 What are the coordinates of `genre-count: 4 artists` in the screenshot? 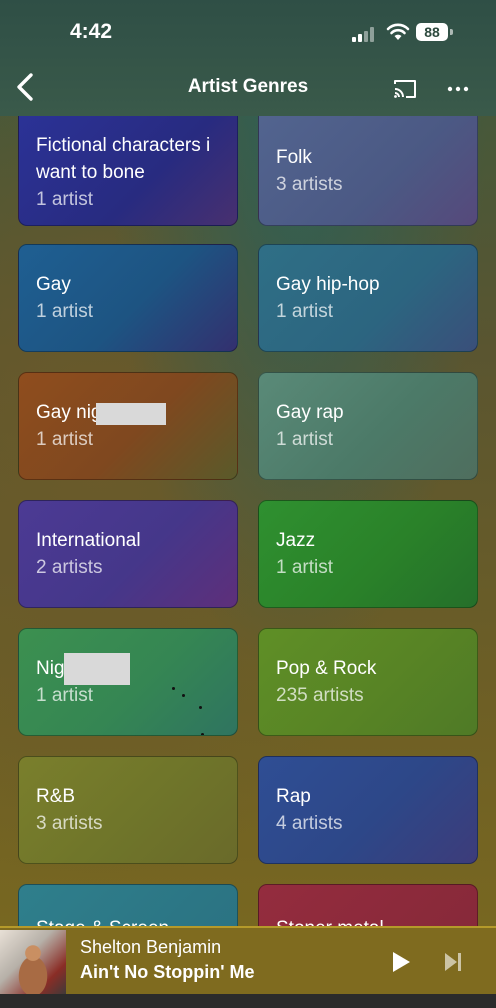 It's located at (309, 823).